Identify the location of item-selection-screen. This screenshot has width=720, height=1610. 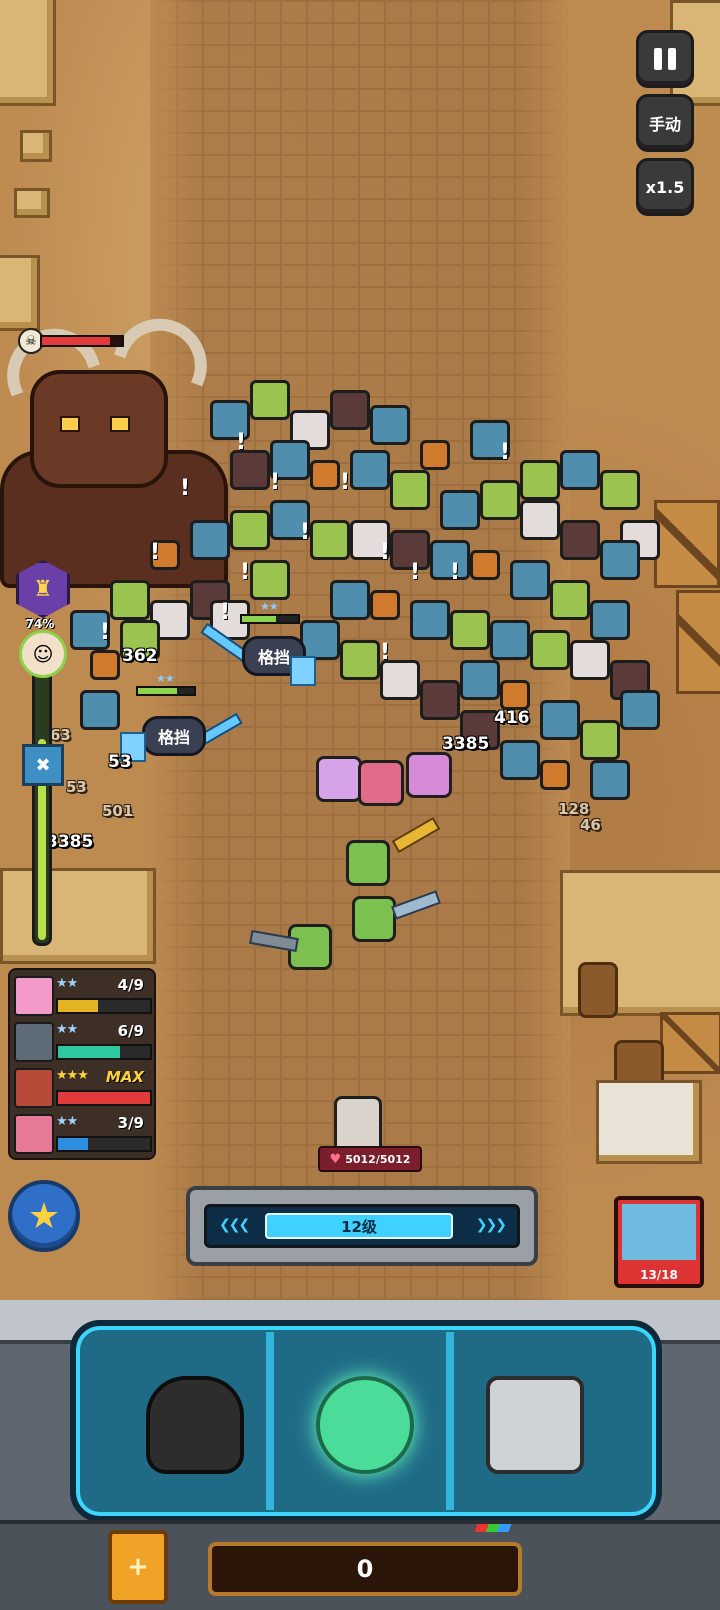
(366, 1421).